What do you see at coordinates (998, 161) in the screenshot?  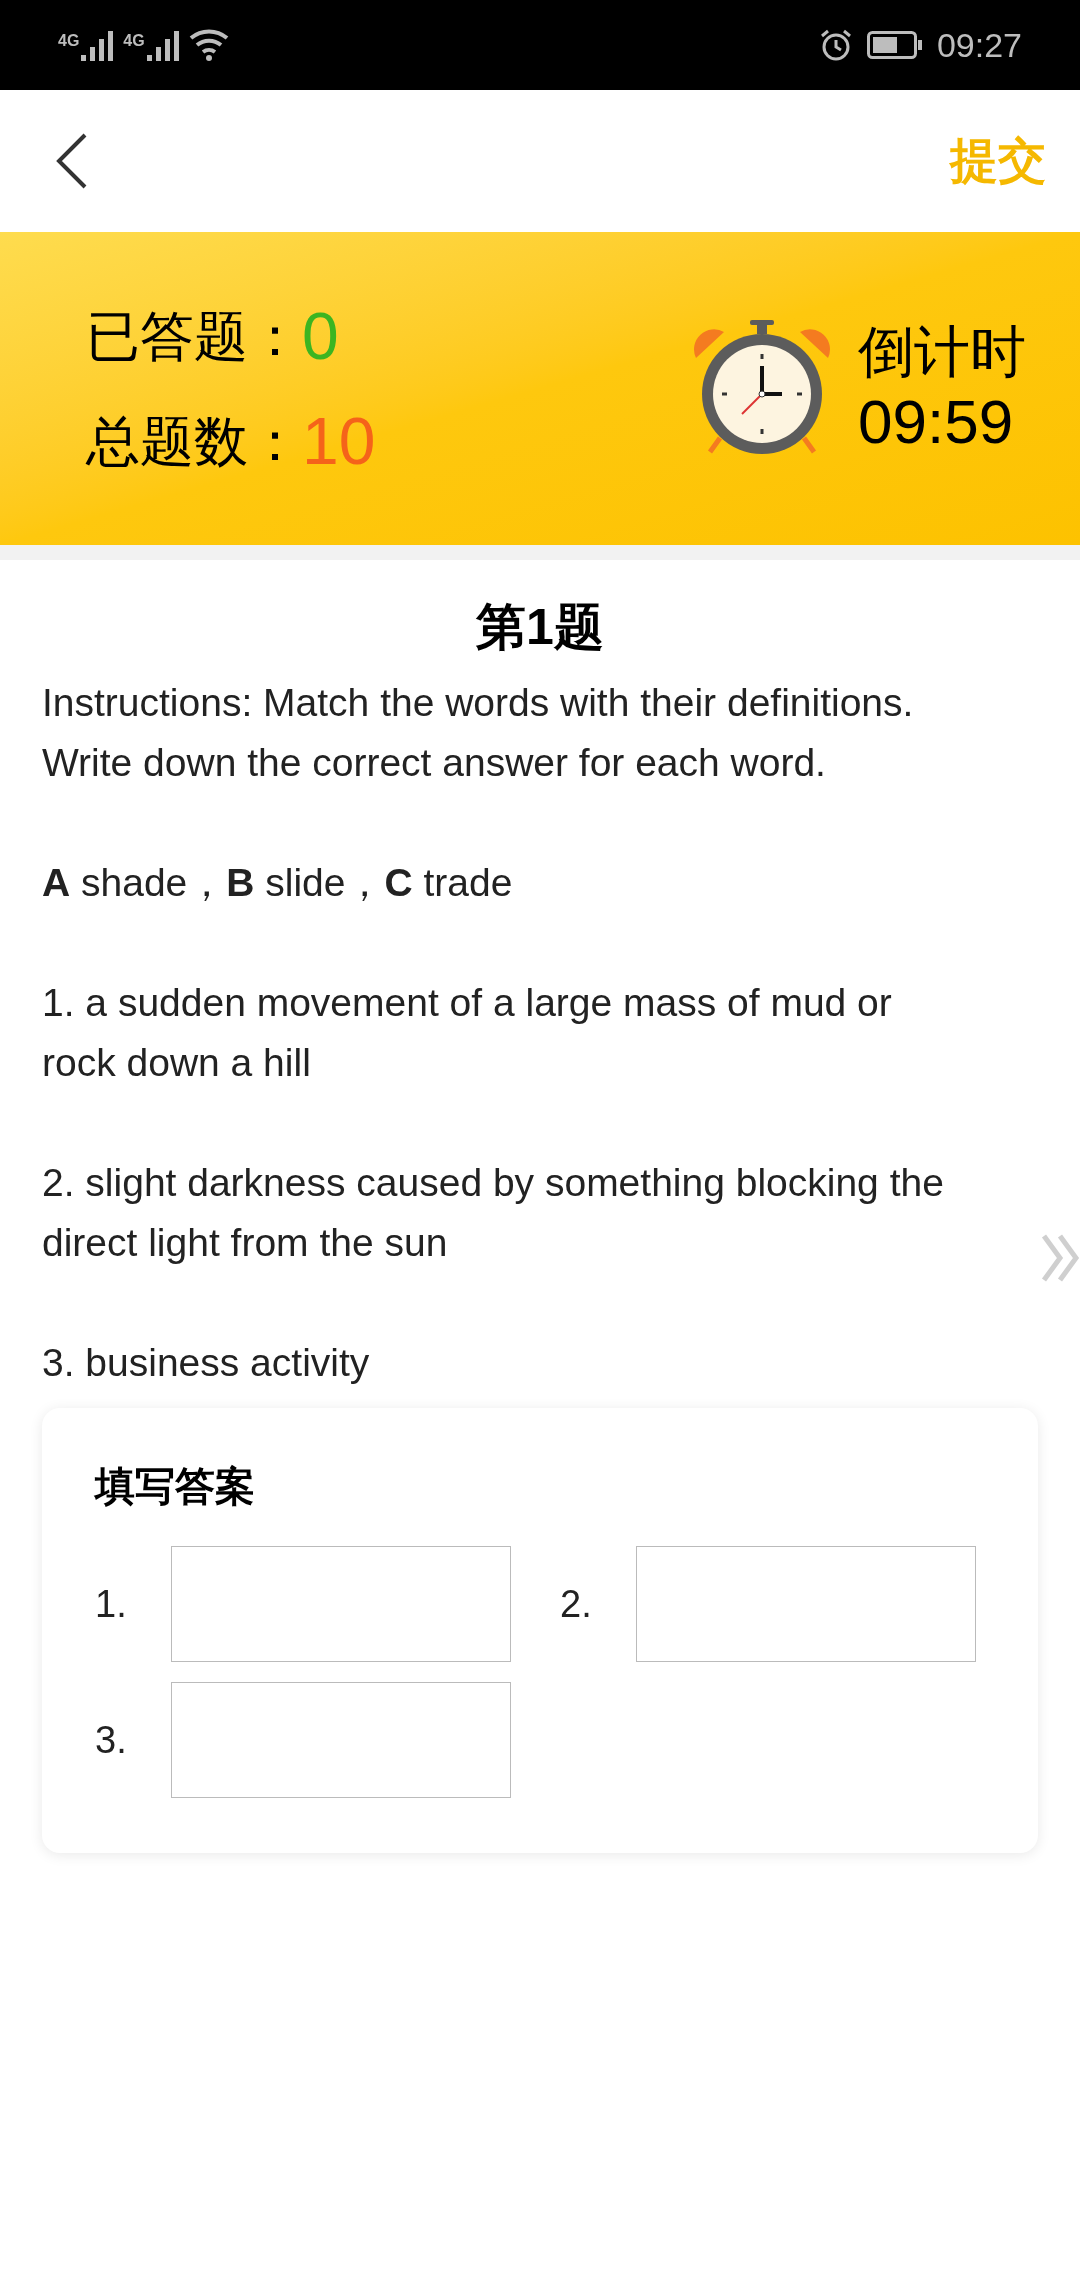 I see `submit-button: 提交` at bounding box center [998, 161].